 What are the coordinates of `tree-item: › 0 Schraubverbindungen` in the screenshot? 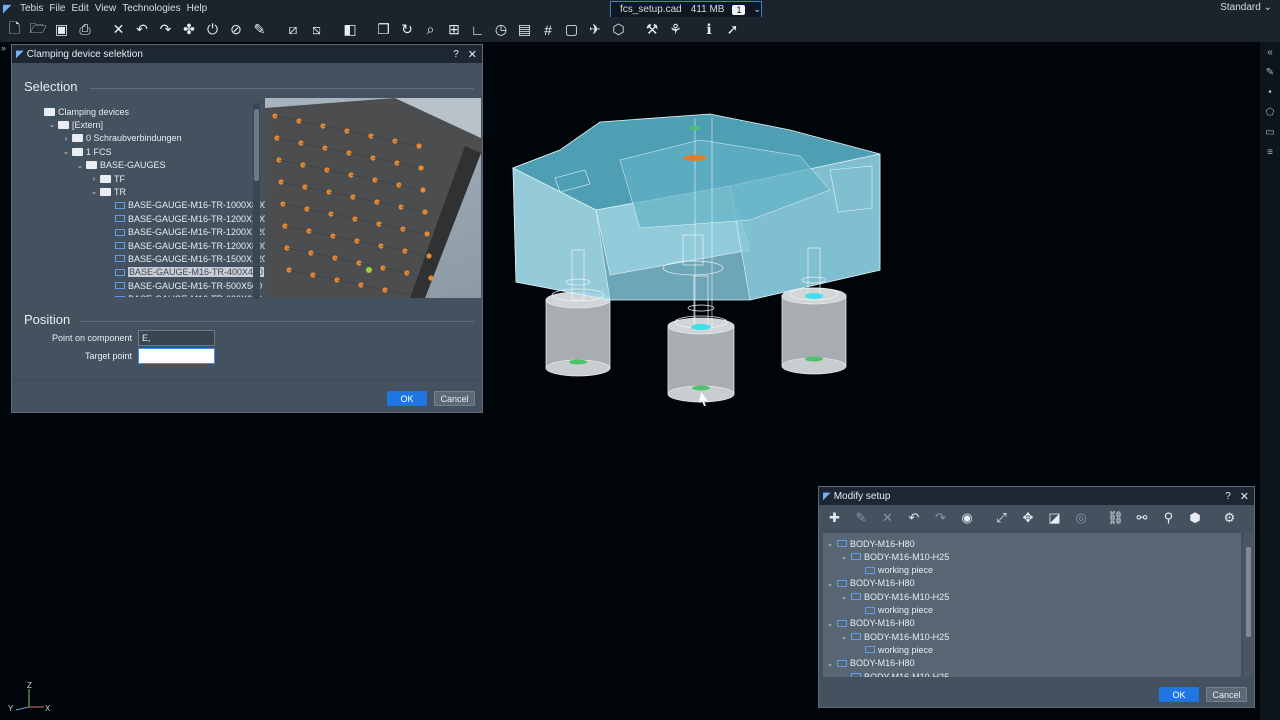 It's located at (121, 138).